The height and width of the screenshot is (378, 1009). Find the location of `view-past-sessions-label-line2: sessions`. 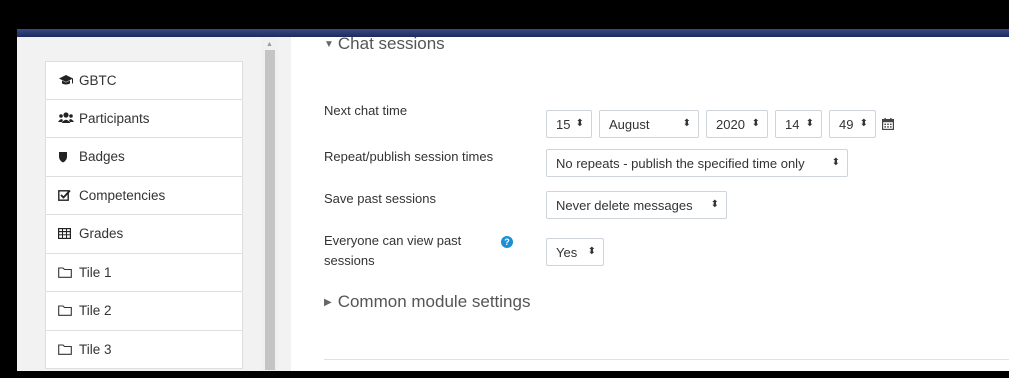

view-past-sessions-label-line2: sessions is located at coordinates (349, 260).